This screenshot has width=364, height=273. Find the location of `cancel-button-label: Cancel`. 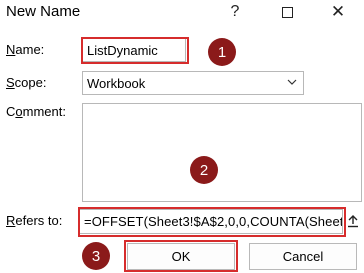

cancel-button-label: Cancel is located at coordinates (303, 256).